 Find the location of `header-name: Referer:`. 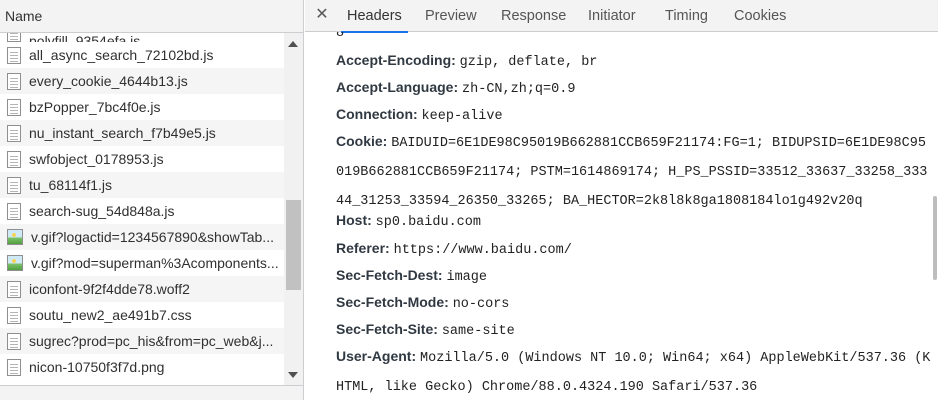

header-name: Referer: is located at coordinates (363, 248).